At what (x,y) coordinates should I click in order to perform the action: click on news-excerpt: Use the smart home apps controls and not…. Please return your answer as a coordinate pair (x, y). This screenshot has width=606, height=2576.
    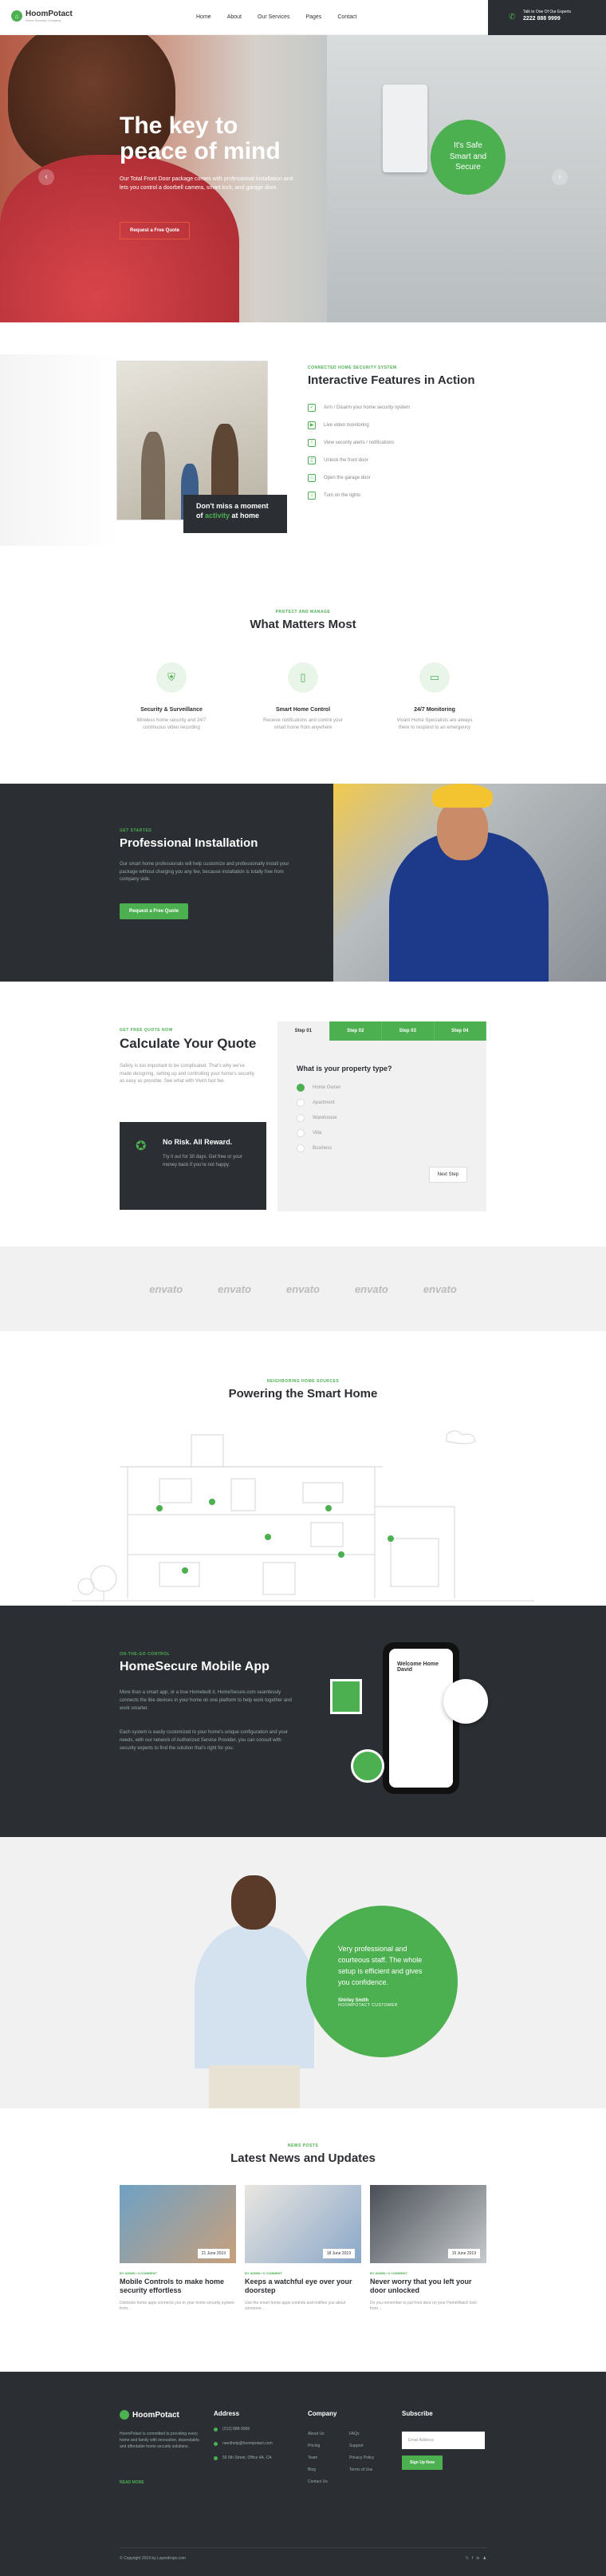
    Looking at the image, I should click on (296, 2306).